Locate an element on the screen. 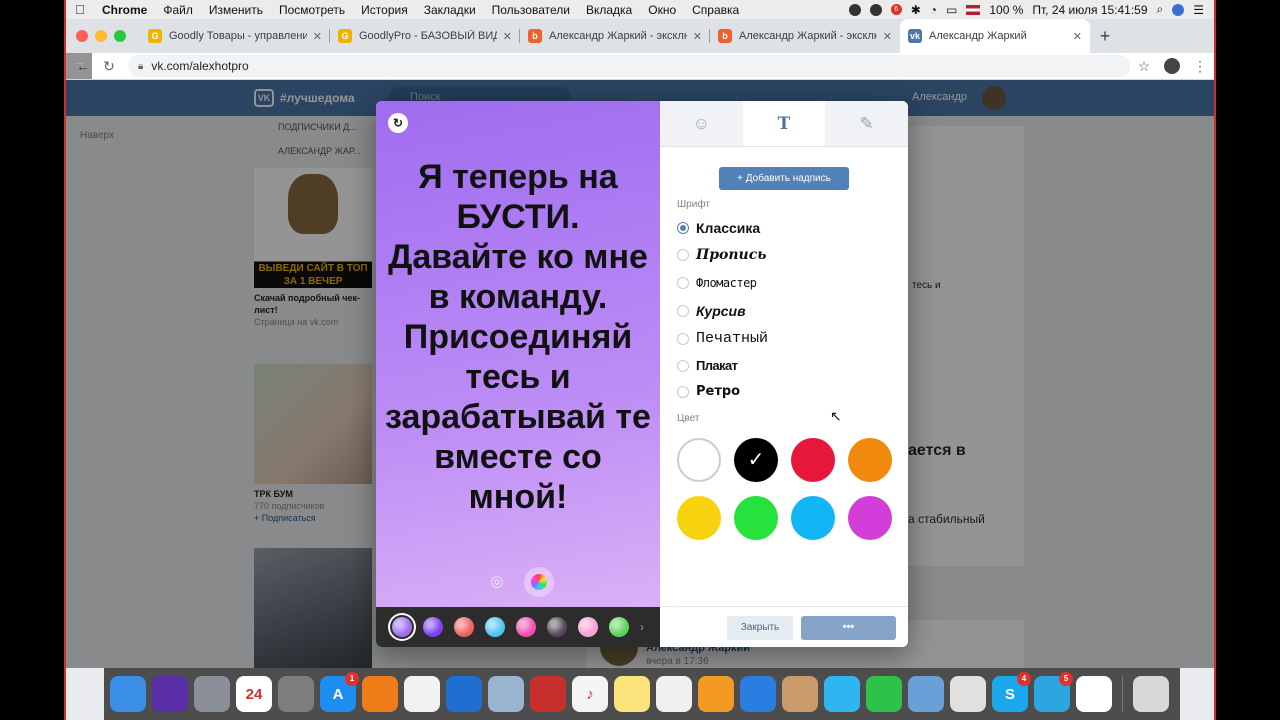  notes-icon is located at coordinates (632, 694).